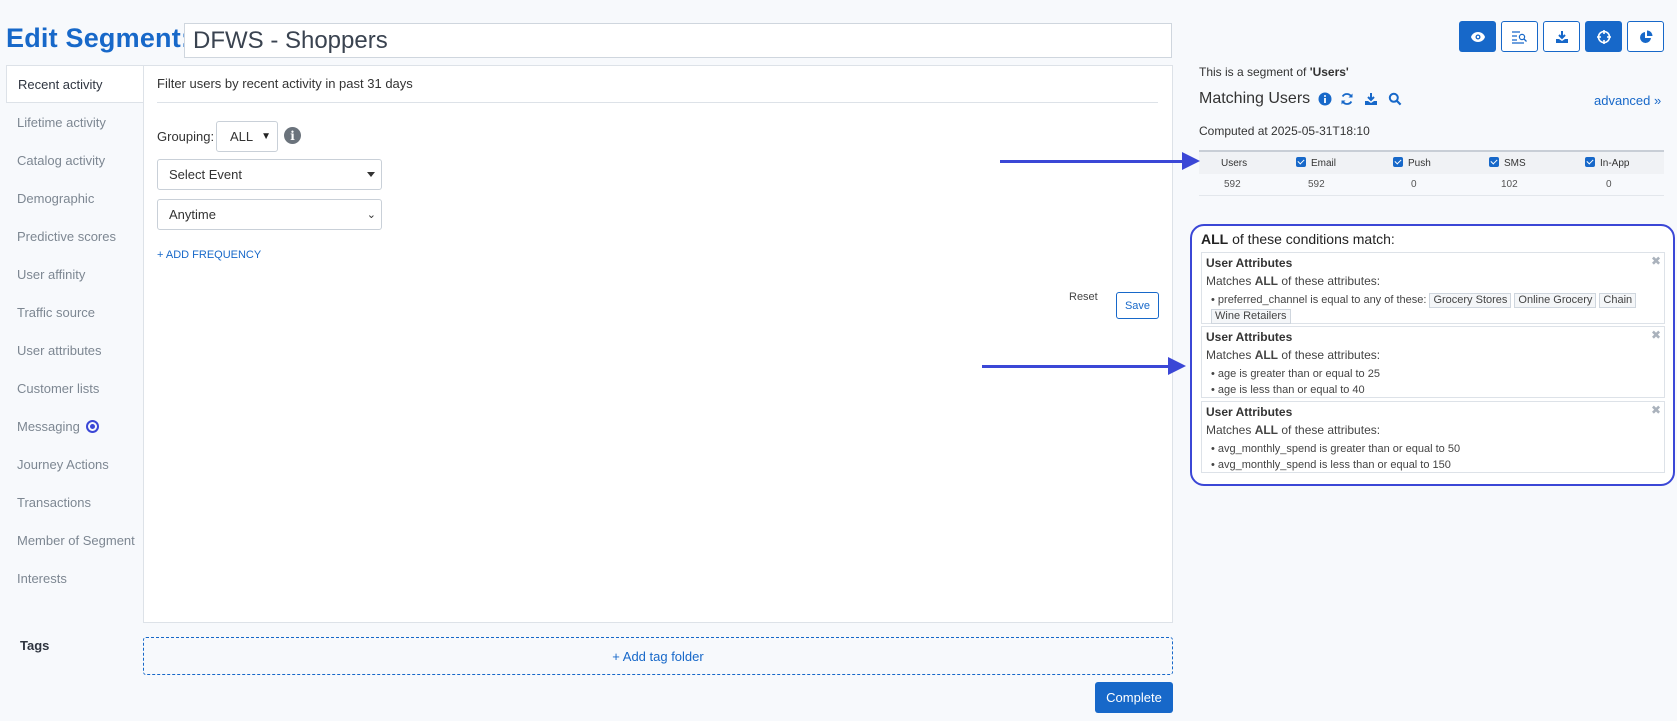 The width and height of the screenshot is (1677, 721). What do you see at coordinates (1431, 185) in the screenshot?
I see `table-row: 592 592 0 102 0` at bounding box center [1431, 185].